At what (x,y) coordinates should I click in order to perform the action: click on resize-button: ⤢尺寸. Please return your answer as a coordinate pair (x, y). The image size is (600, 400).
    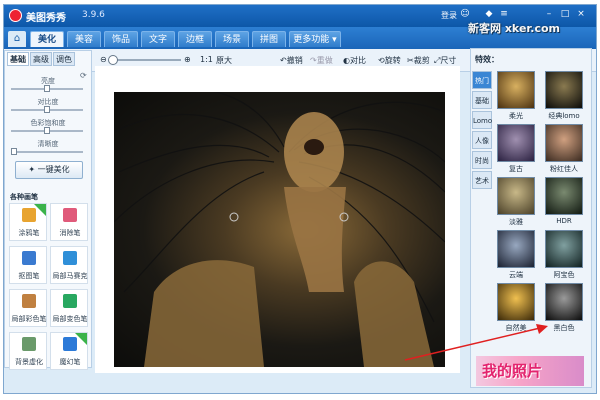
    Looking at the image, I should click on (445, 60).